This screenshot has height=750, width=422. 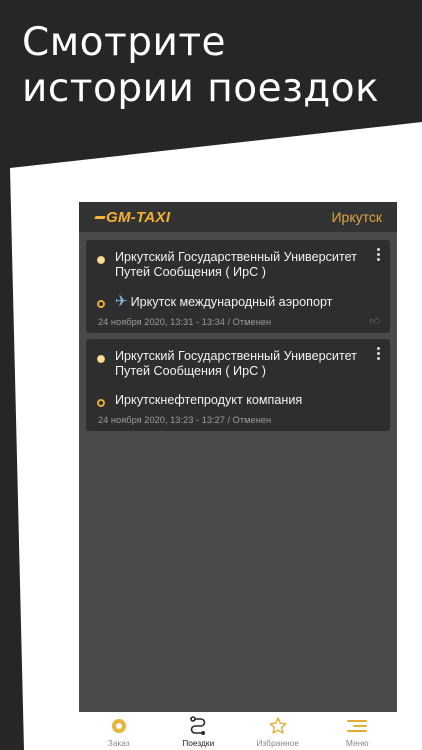 I want to click on promo-line-2: истории поездок, so click(x=201, y=88).